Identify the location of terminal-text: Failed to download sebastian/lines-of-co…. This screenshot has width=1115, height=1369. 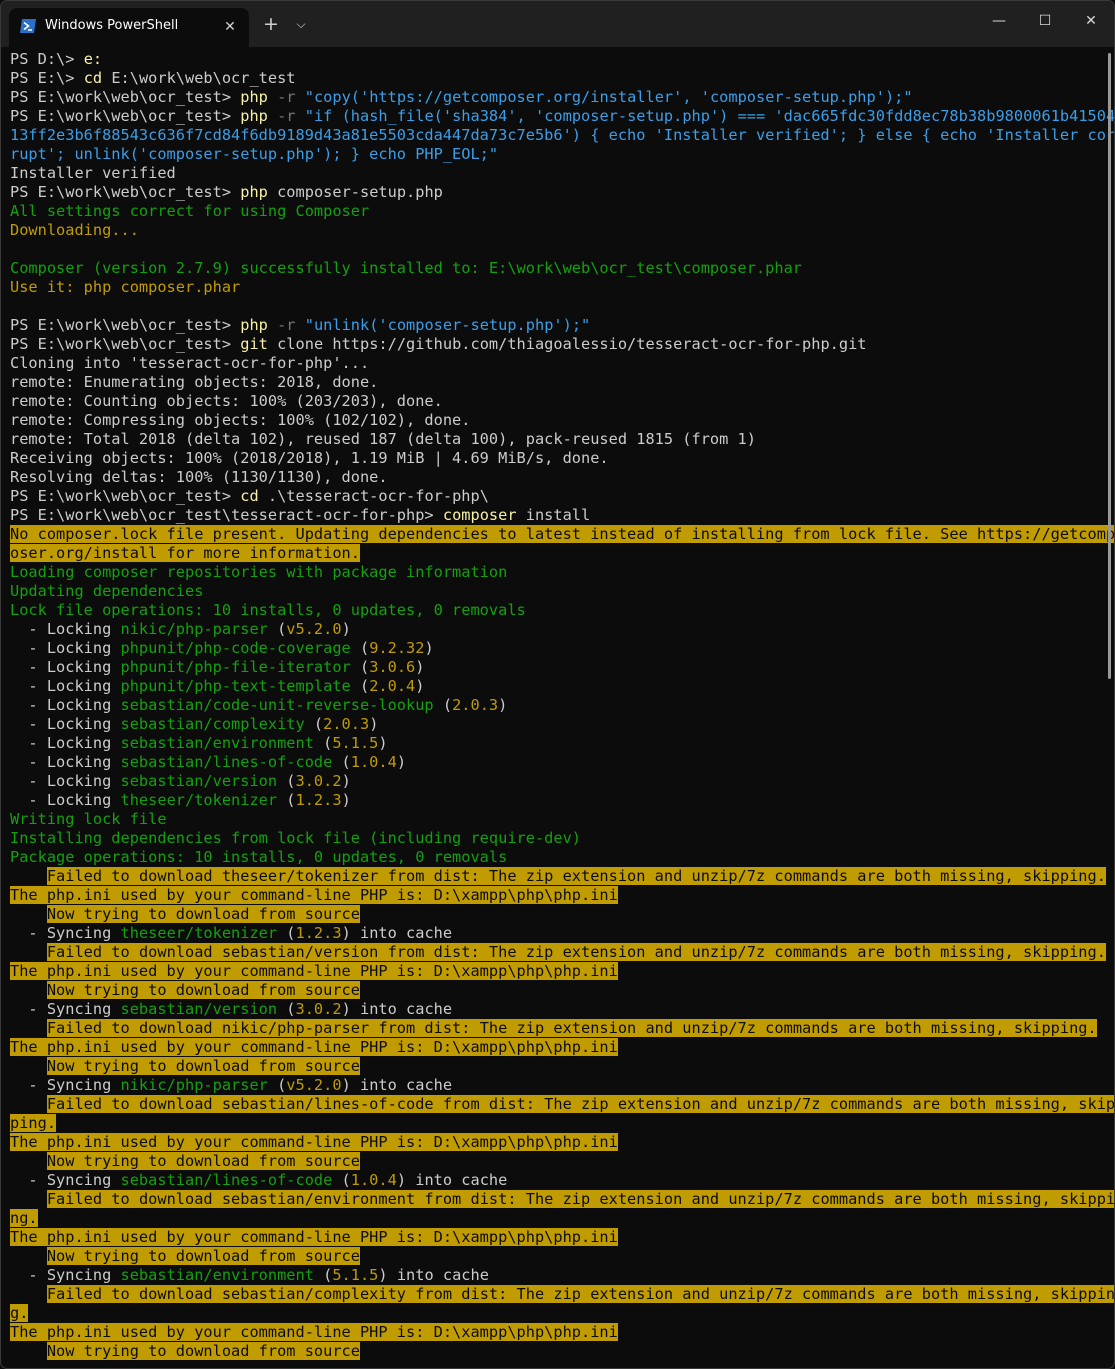
(580, 1104).